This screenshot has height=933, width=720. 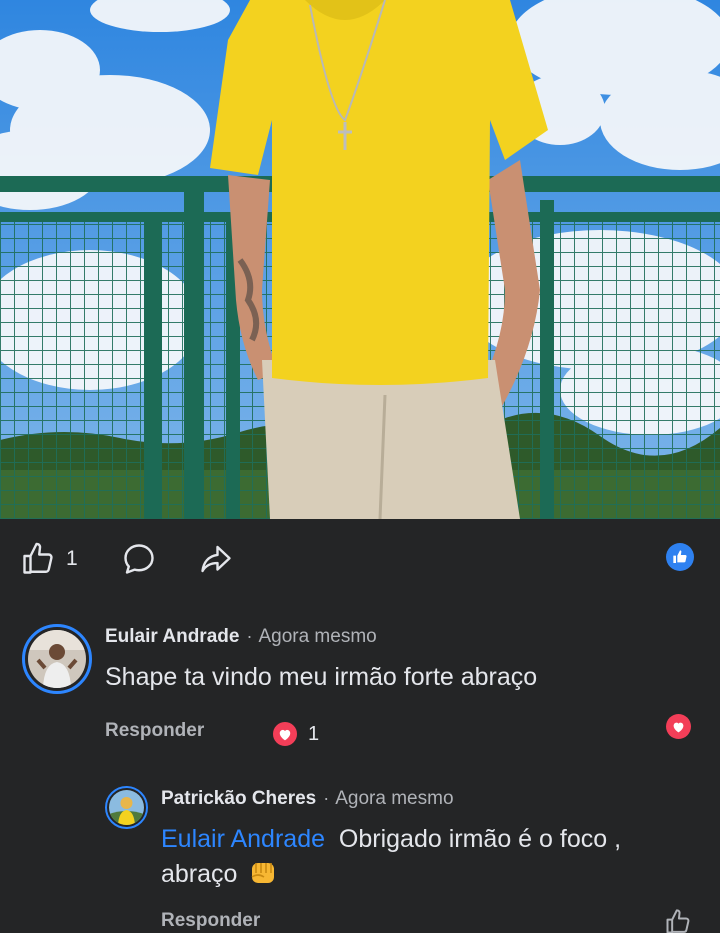 What do you see at coordinates (72, 558) in the screenshot?
I see `like-count: 1` at bounding box center [72, 558].